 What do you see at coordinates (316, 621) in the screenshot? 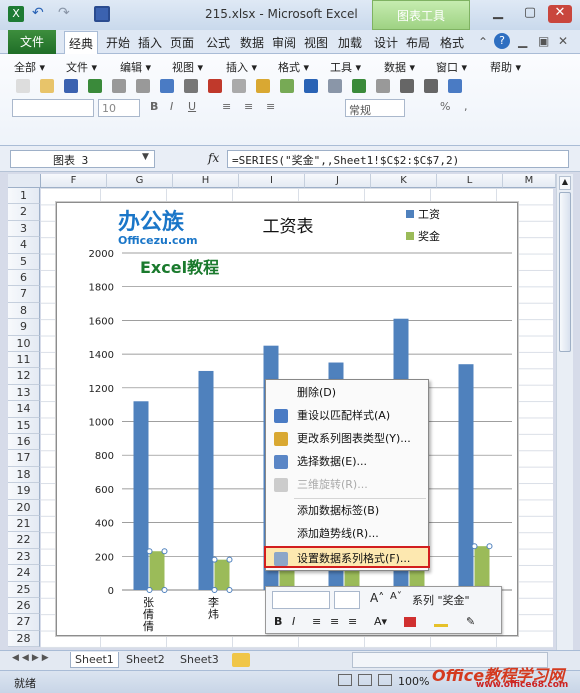
I see `mini-align-left-icon: ≡` at bounding box center [316, 621].